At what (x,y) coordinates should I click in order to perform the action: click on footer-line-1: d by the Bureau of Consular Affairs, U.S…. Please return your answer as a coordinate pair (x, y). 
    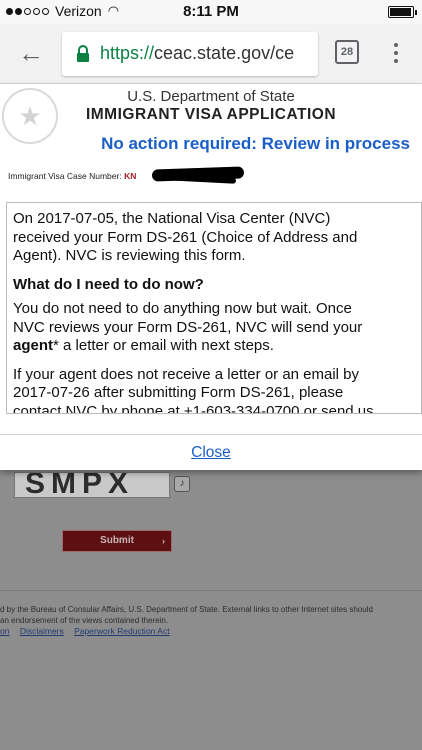
    Looking at the image, I should click on (186, 609).